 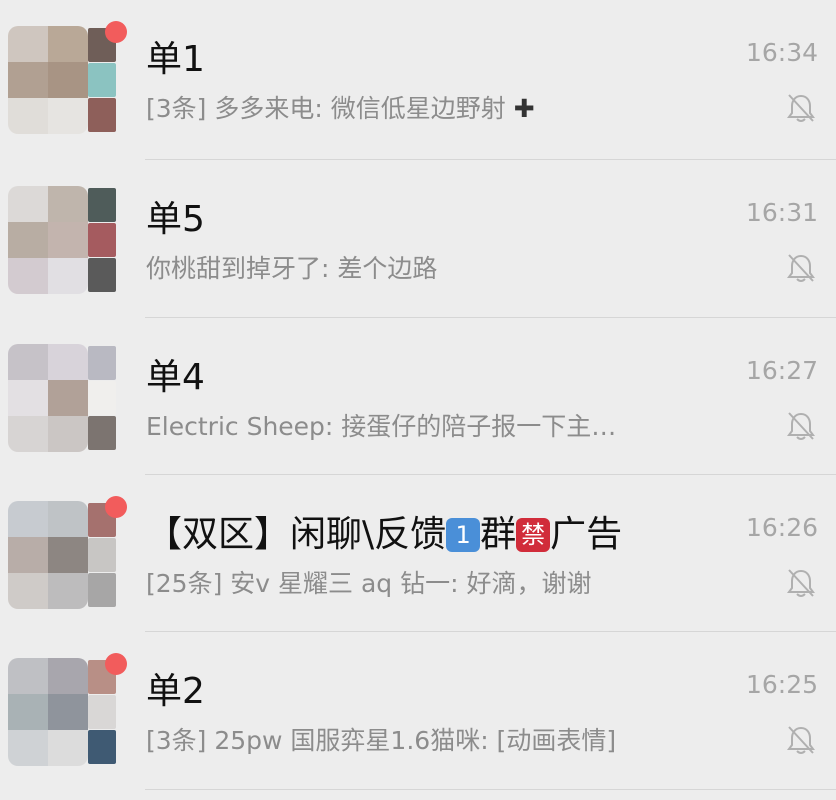 What do you see at coordinates (369, 583) in the screenshot?
I see `chat-preview: [25条] 安v 星耀三 aq 钻一: 好滴，谢谢` at bounding box center [369, 583].